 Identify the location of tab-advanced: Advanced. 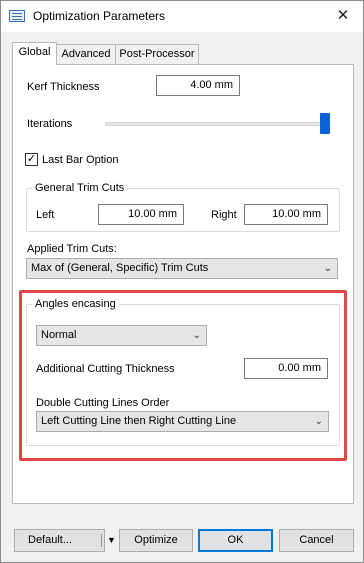
(86, 54).